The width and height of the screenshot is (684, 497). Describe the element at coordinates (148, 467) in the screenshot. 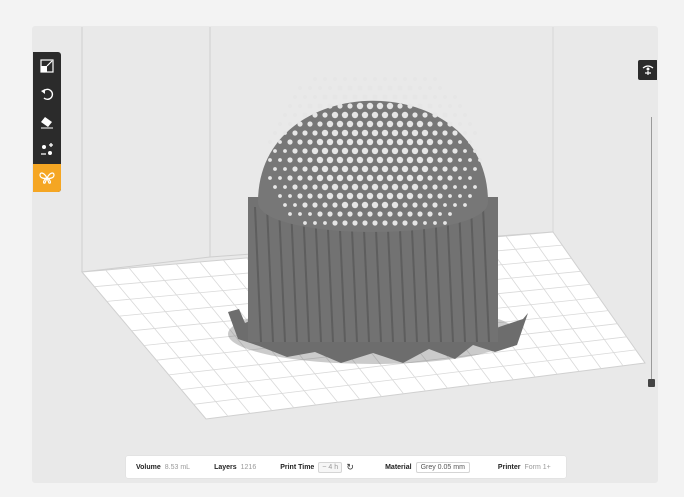

I see `volume-label: Volume` at that location.